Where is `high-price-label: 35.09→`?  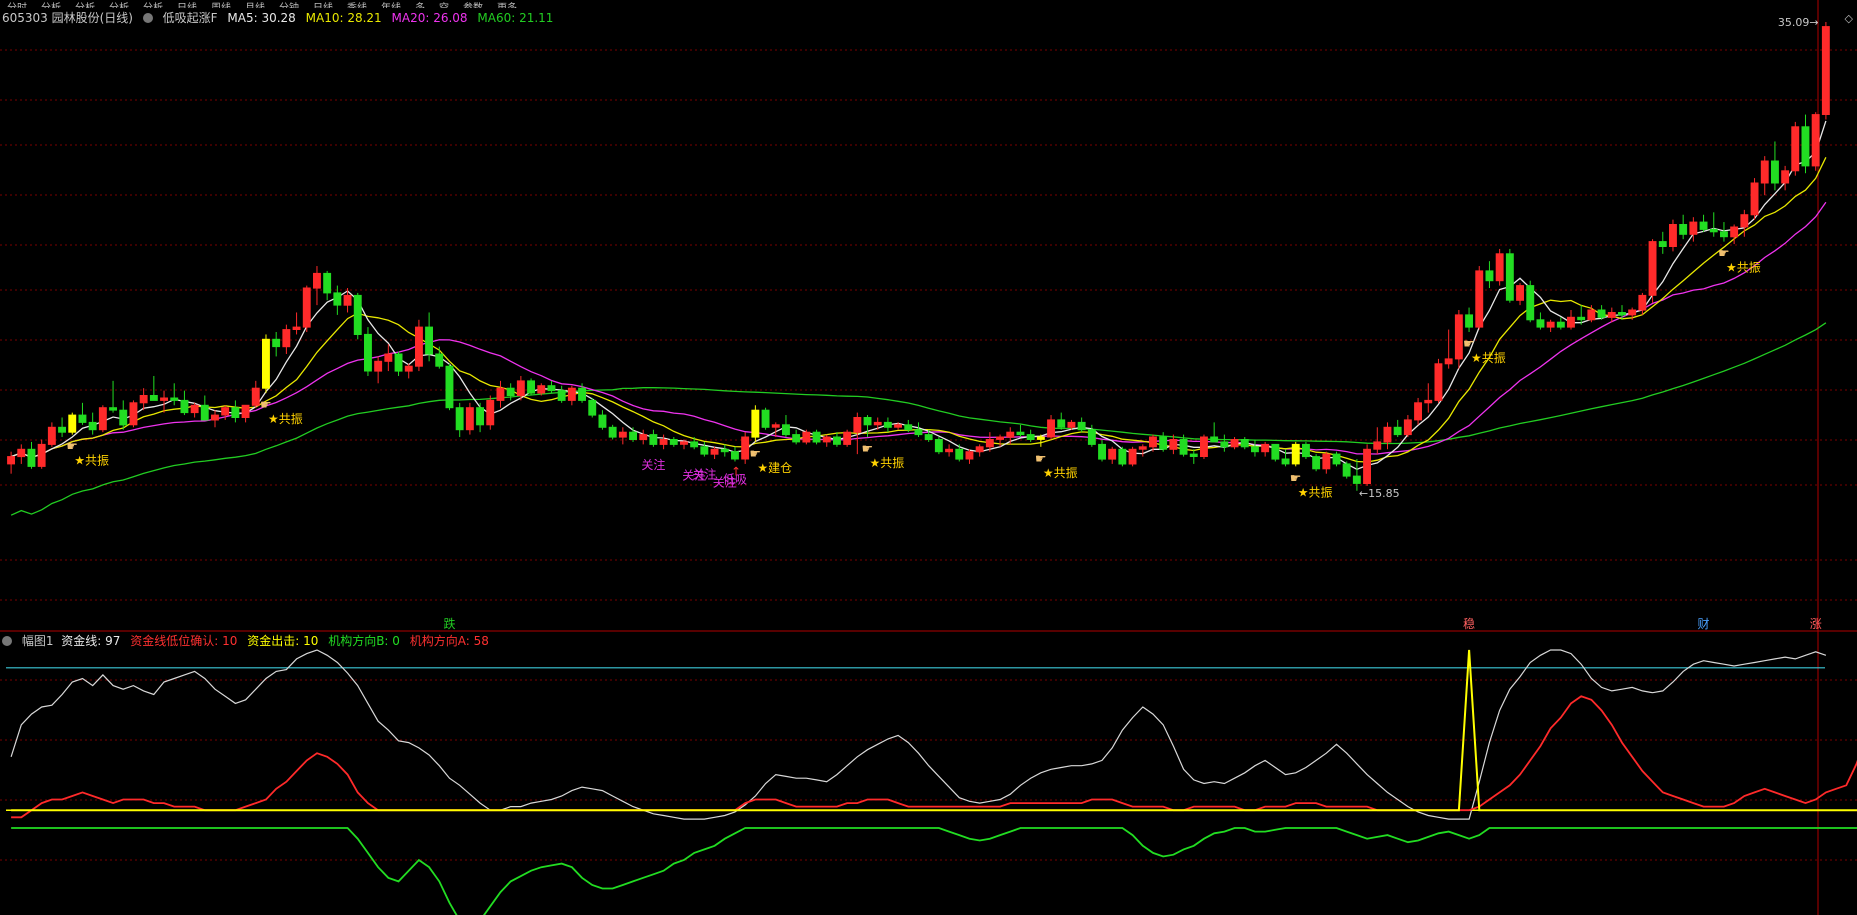 high-price-label: 35.09→ is located at coordinates (1798, 22).